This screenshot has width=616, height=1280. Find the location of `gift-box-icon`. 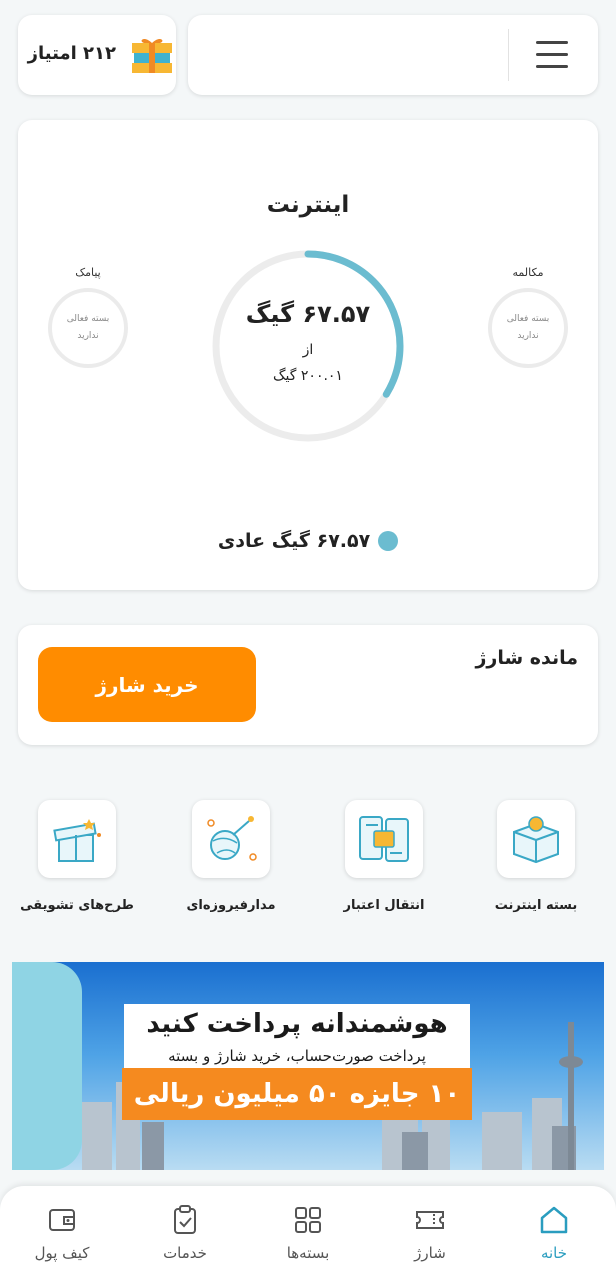

gift-box-icon is located at coordinates (77, 840).